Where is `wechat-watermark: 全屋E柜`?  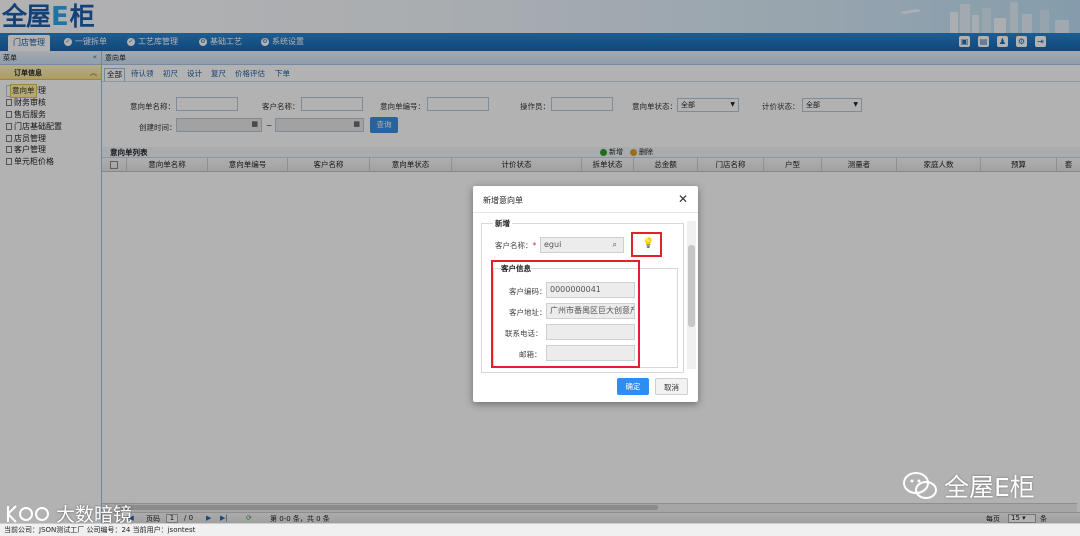
wechat-watermark: 全屋E柜 is located at coordinates (968, 486).